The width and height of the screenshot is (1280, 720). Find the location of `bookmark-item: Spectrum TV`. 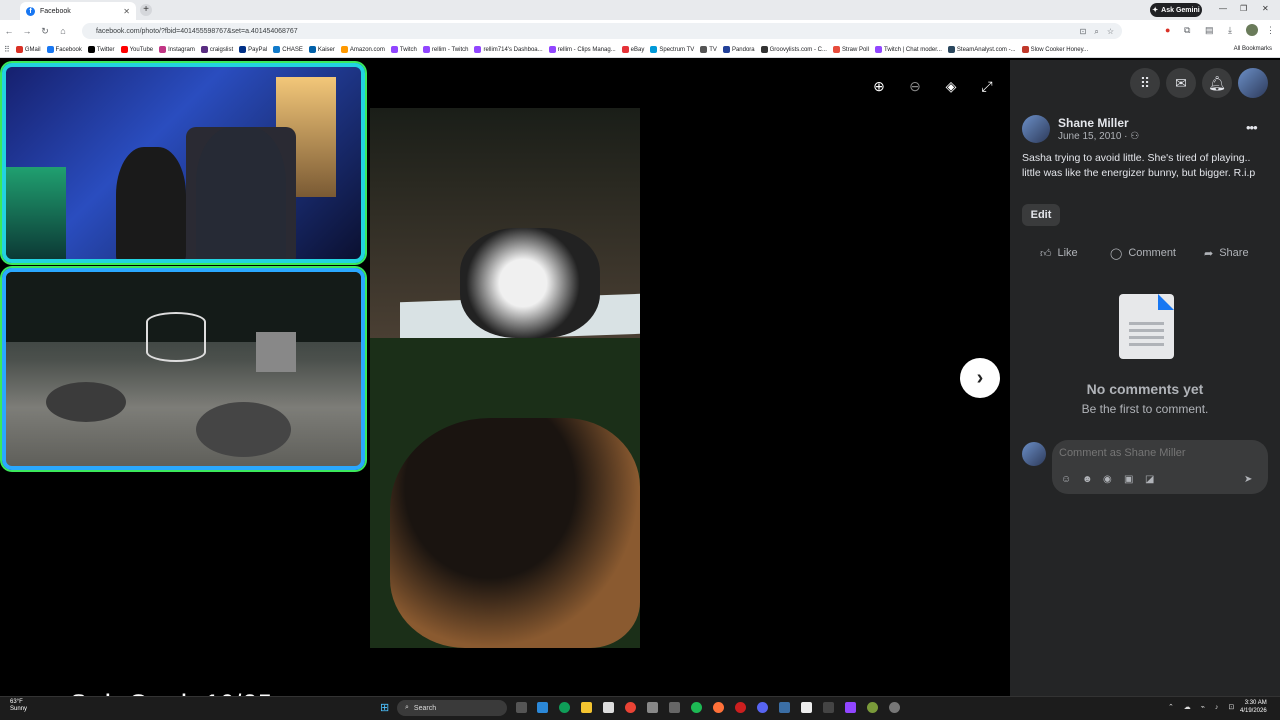

bookmark-item: Spectrum TV is located at coordinates (672, 49).